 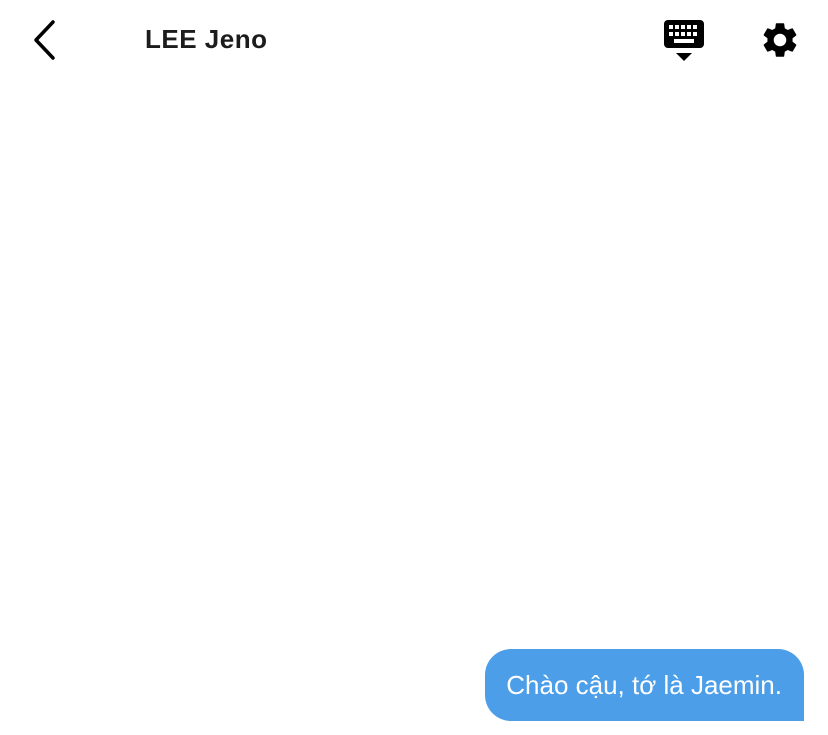 I want to click on settings-button, so click(x=780, y=40).